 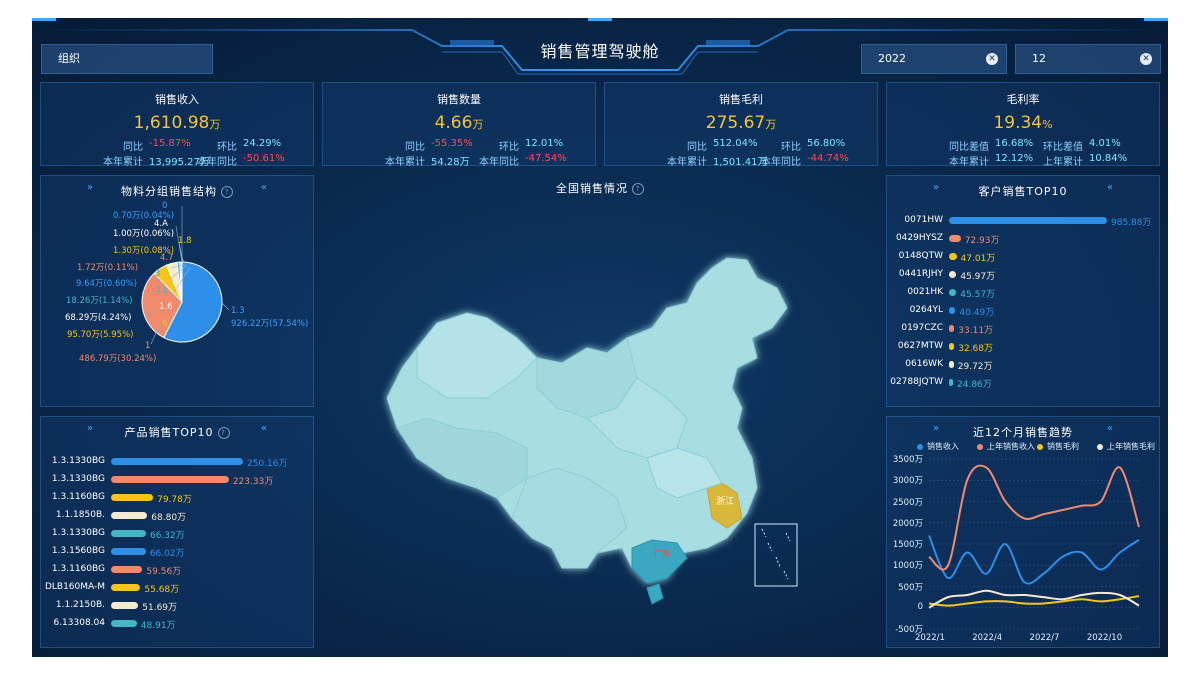 I want to click on bar-row: 1.3.1160BG 59.56万, so click(x=116, y=570).